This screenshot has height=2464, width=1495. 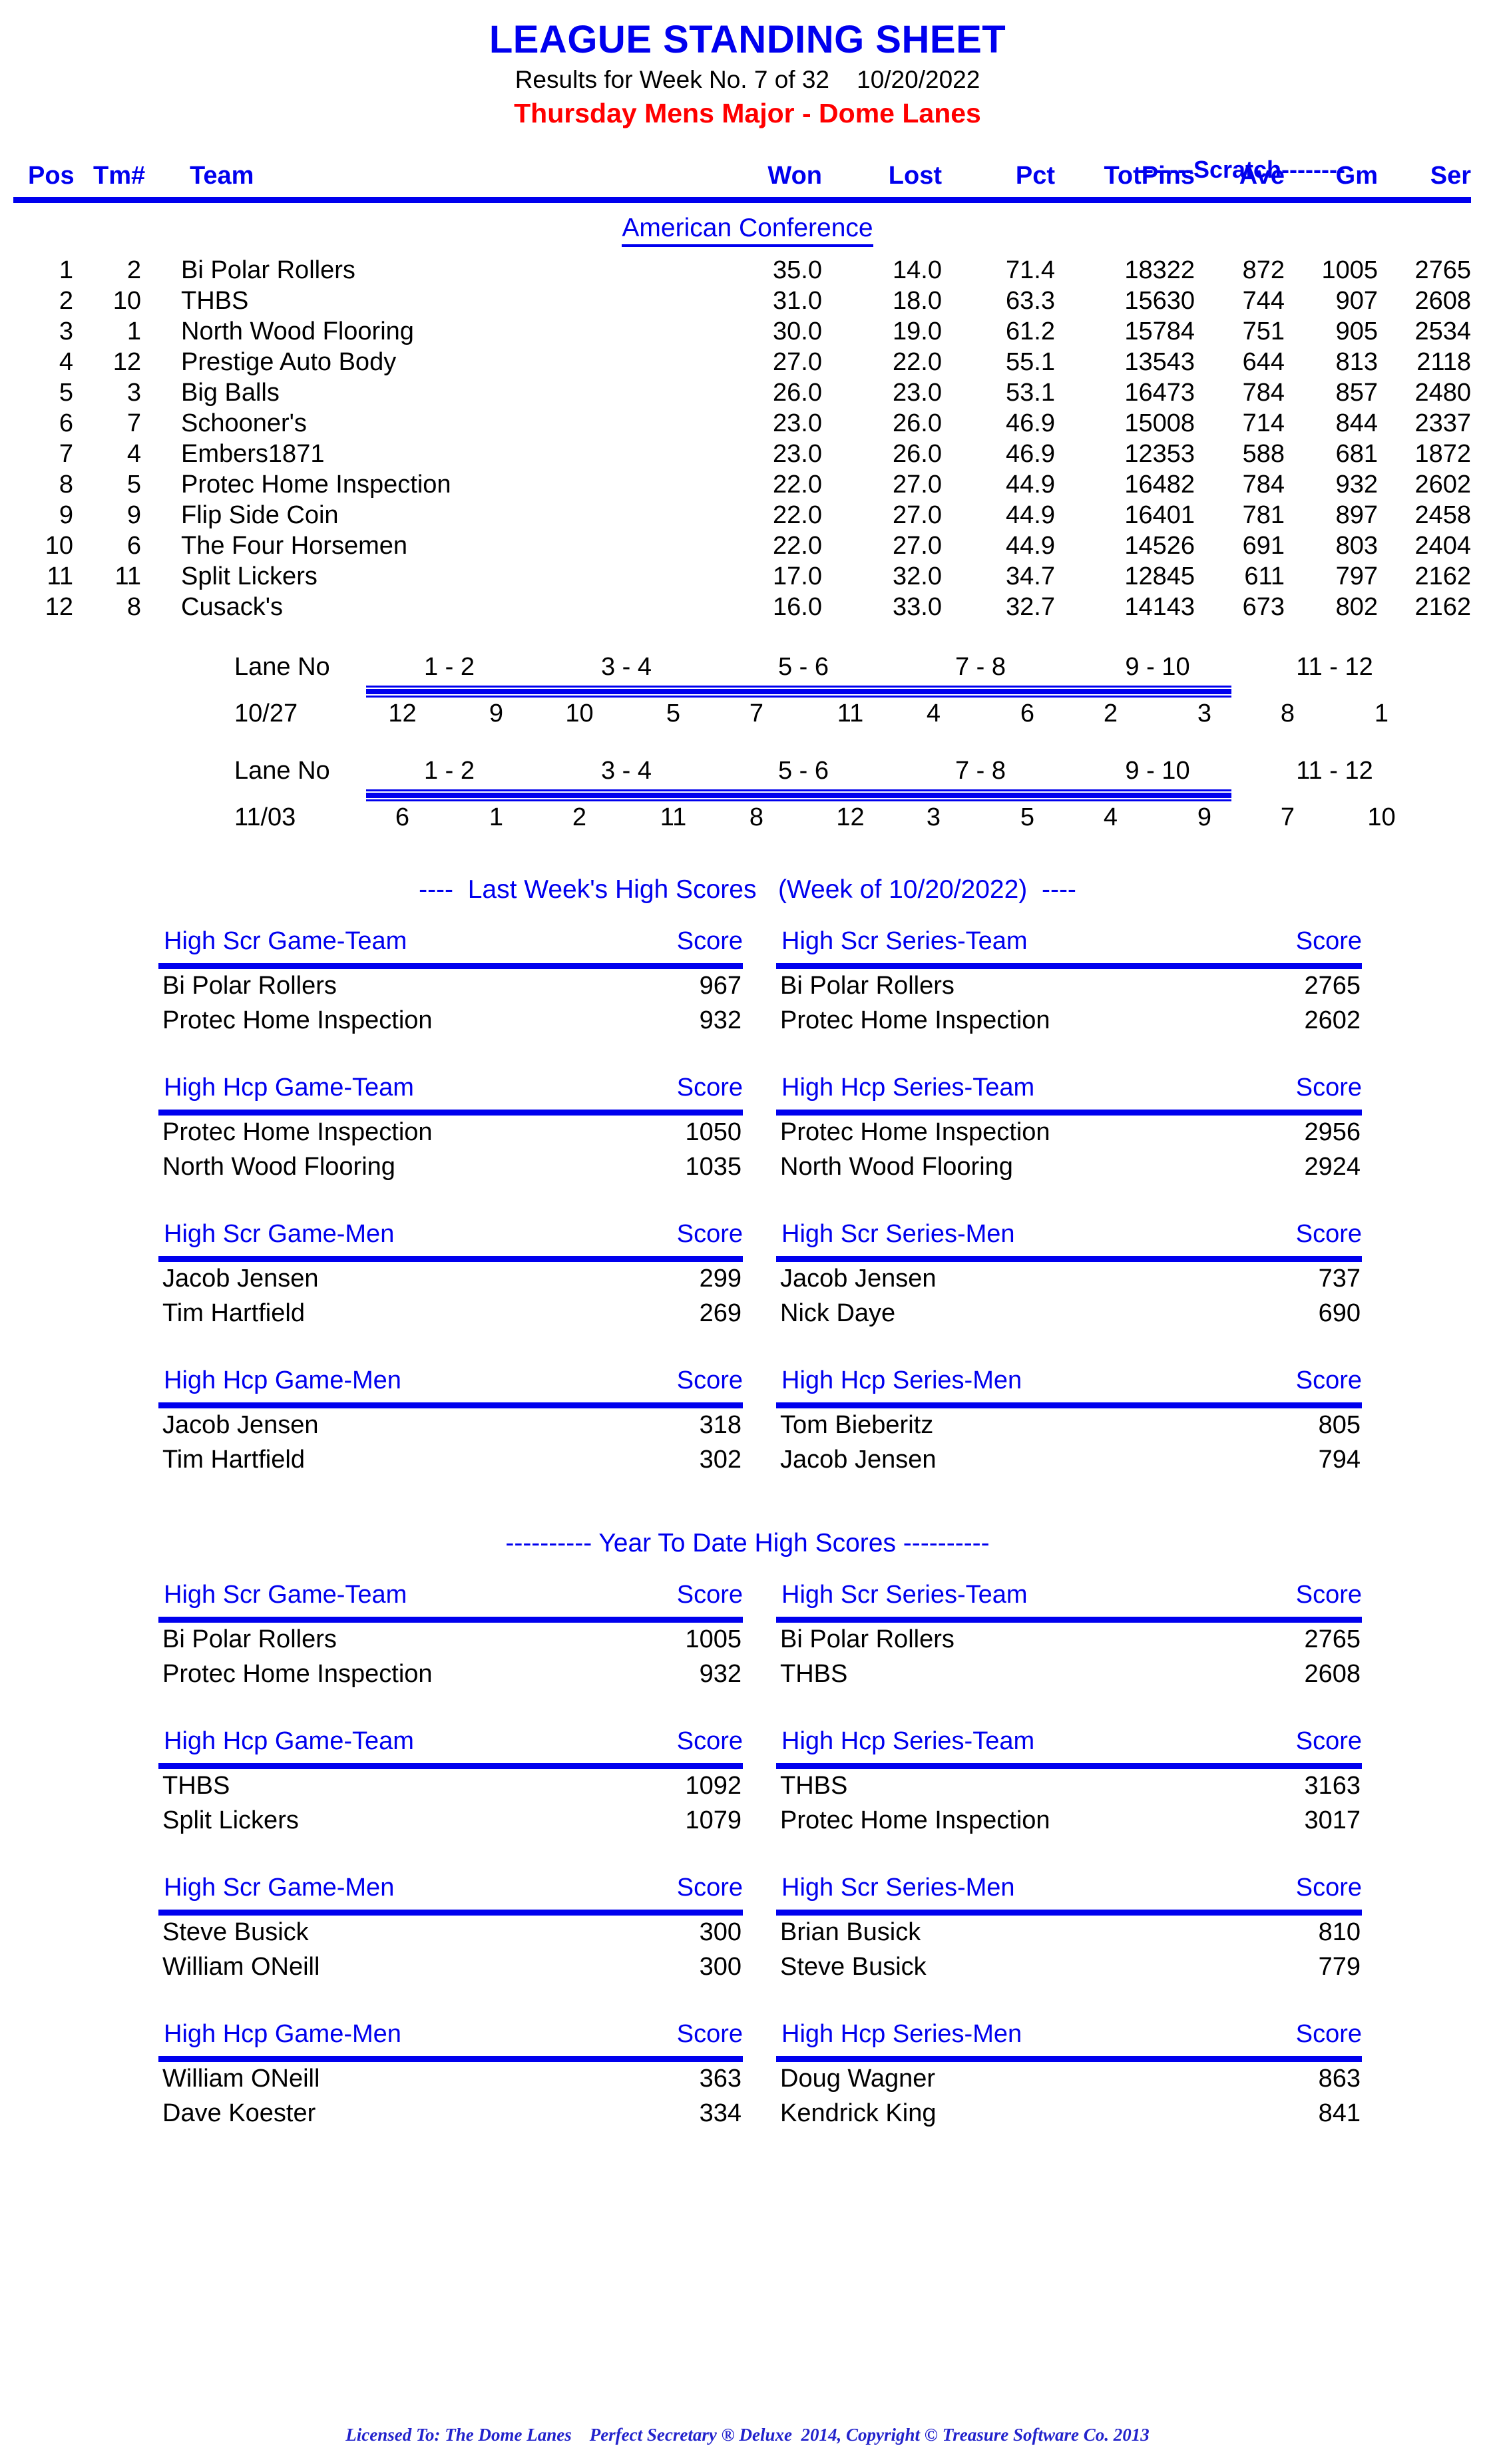 I want to click on lane-schedule-divider, so click(x=798, y=692).